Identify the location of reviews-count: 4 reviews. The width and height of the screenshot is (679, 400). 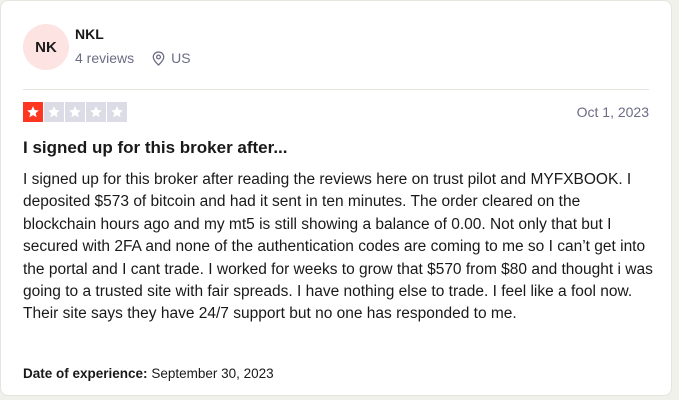
(105, 58).